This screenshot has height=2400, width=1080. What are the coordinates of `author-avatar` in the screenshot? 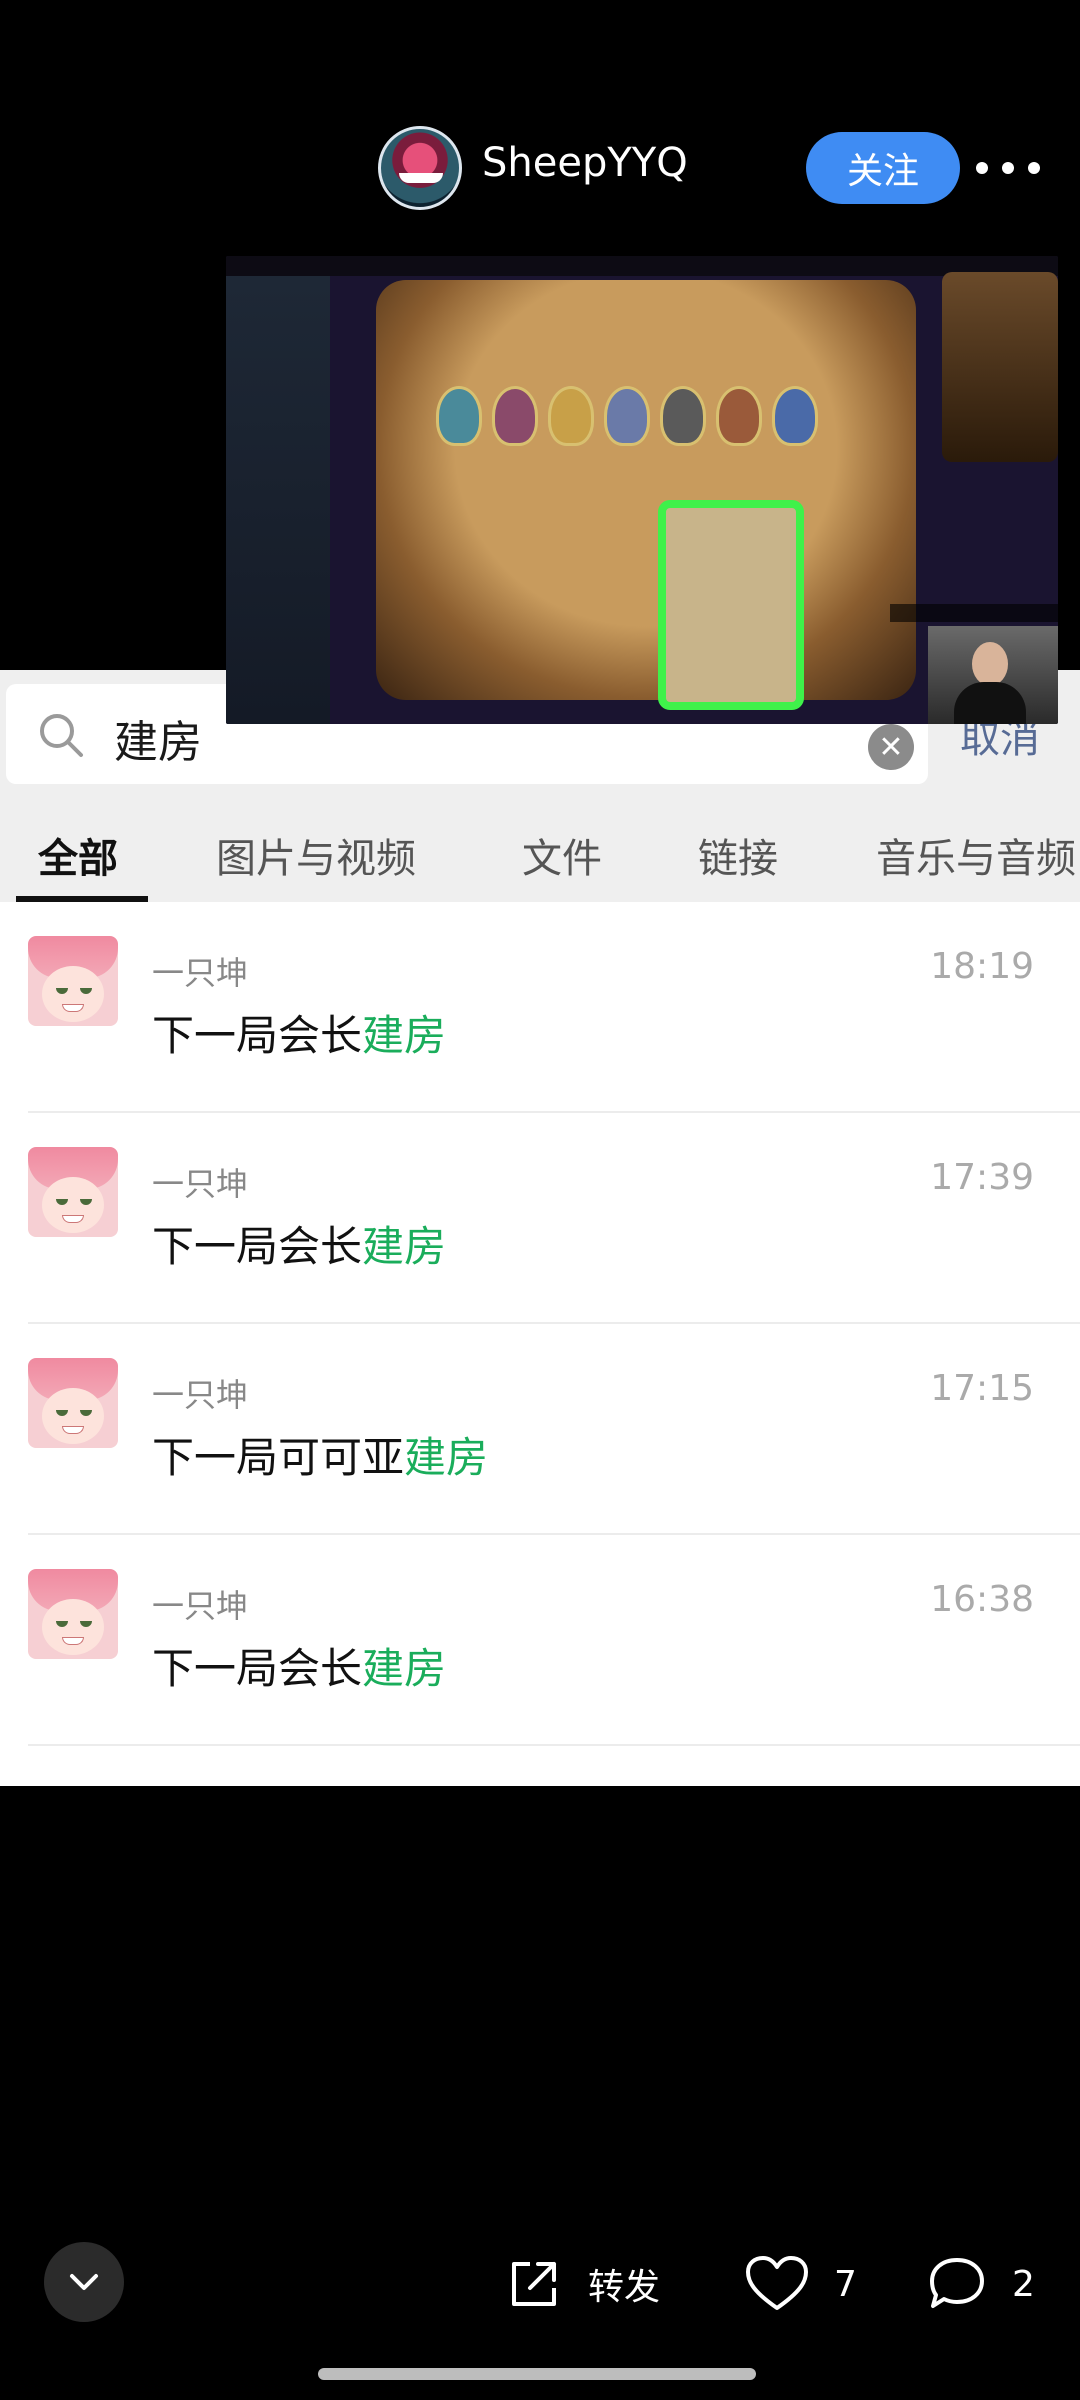 It's located at (420, 168).